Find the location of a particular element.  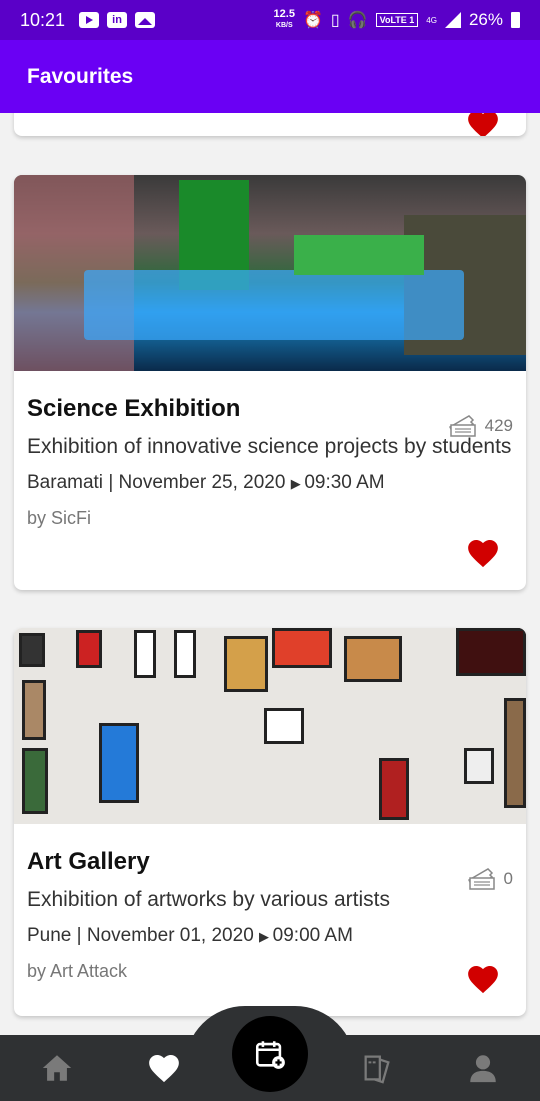

event-meta: Pune | November 01, 2020 ▶ 09:00 AM is located at coordinates (270, 936).